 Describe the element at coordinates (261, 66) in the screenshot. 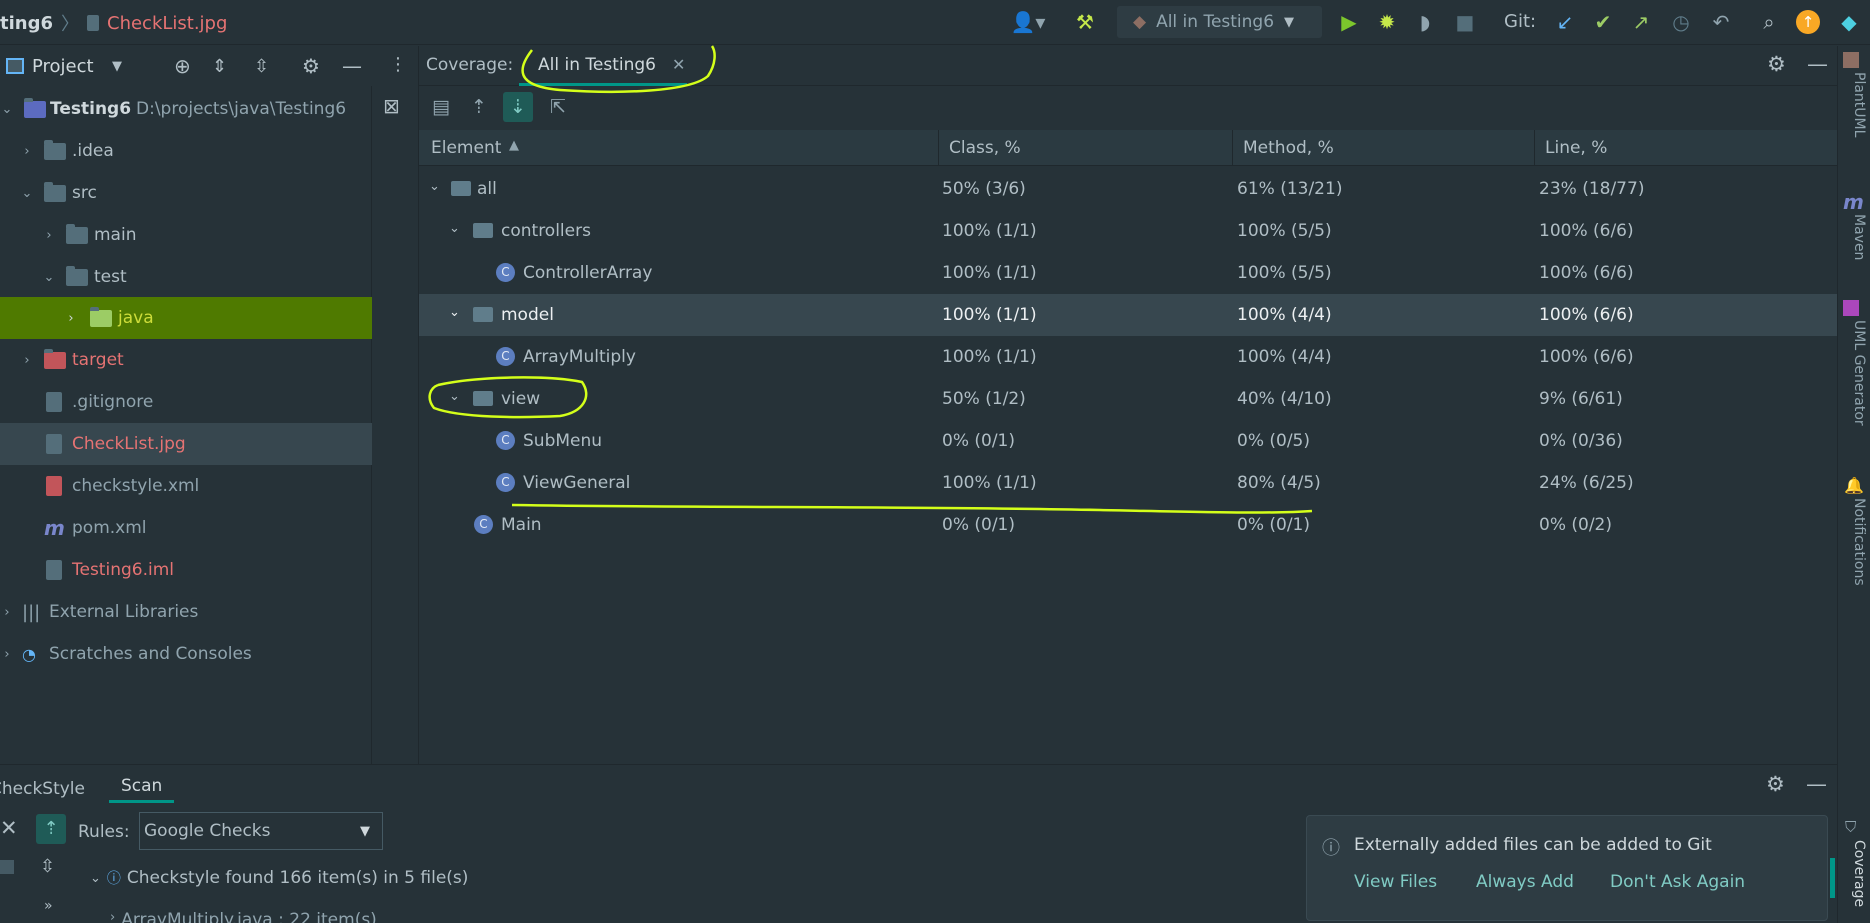

I see `collapse-all-icon: ⇳` at that location.